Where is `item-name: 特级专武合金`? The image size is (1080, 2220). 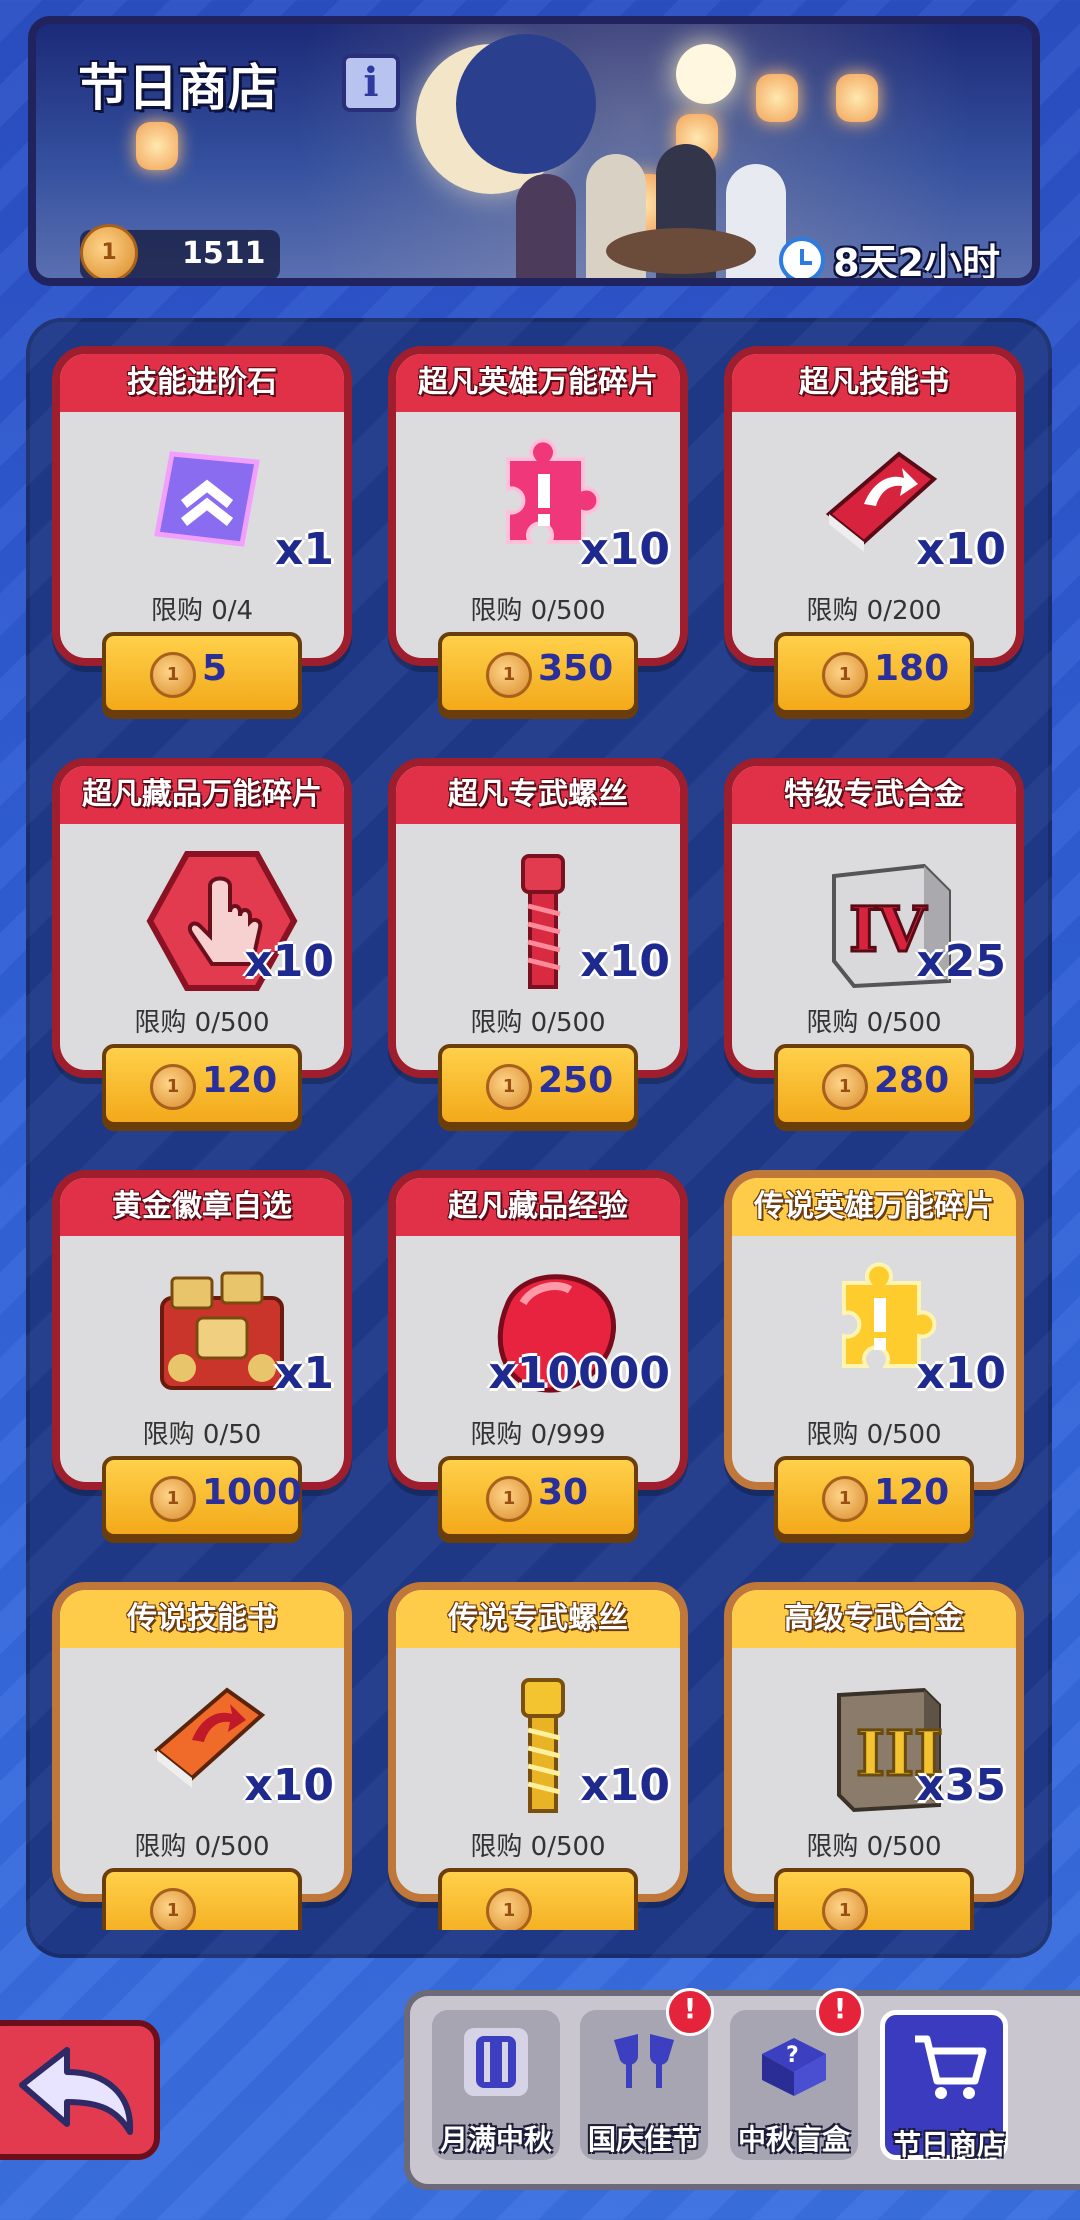
item-name: 特级专武合金 is located at coordinates (874, 795).